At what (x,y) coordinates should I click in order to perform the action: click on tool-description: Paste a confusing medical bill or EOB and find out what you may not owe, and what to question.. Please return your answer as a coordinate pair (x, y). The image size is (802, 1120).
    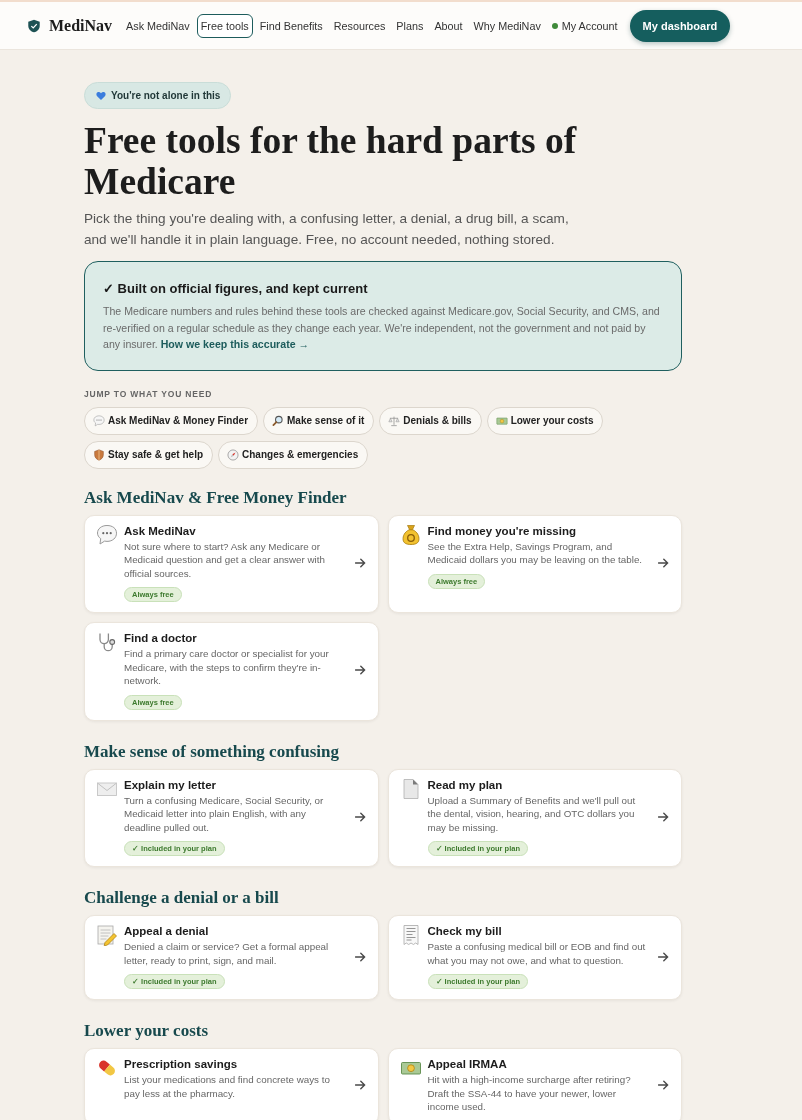
    Looking at the image, I should click on (537, 953).